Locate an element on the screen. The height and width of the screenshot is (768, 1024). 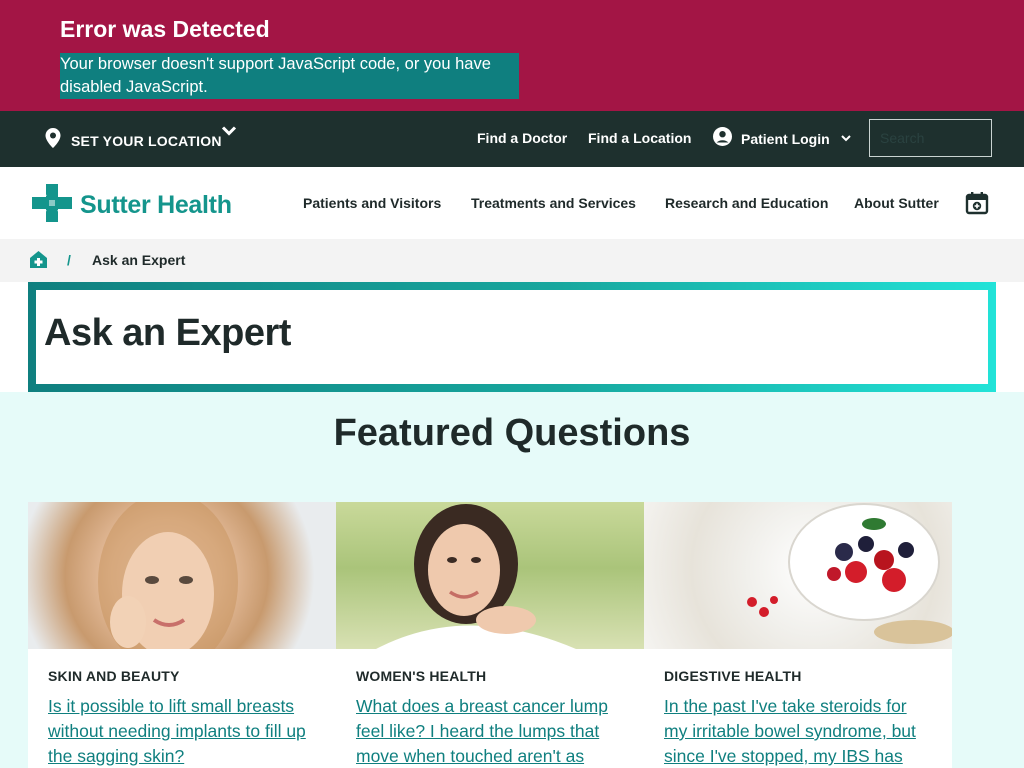
sutter-cross-logo-icon is located at coordinates (52, 205).